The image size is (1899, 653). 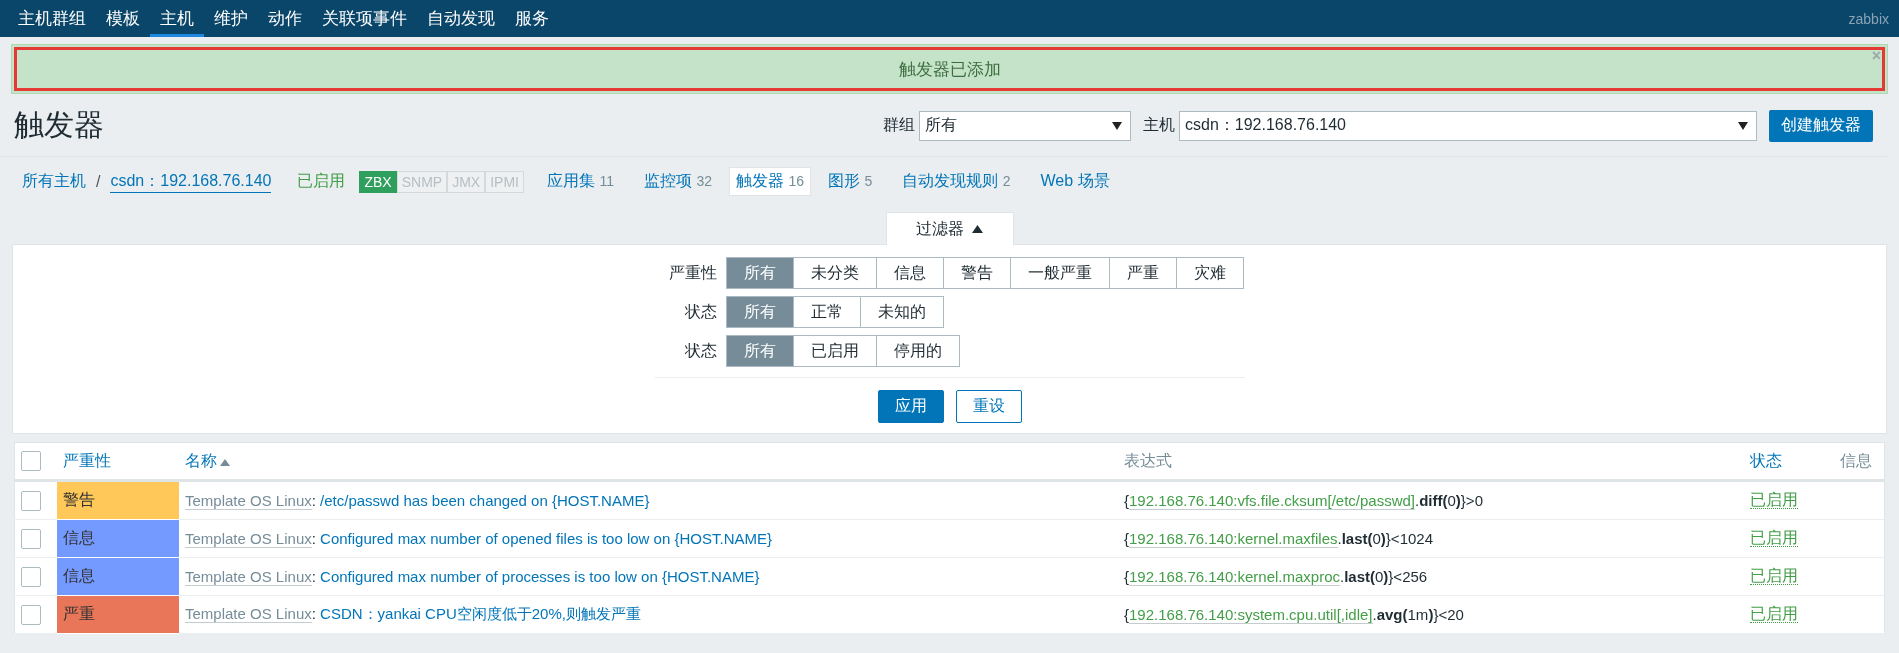 What do you see at coordinates (52, 18) in the screenshot?
I see `nav-item: 主机群组` at bounding box center [52, 18].